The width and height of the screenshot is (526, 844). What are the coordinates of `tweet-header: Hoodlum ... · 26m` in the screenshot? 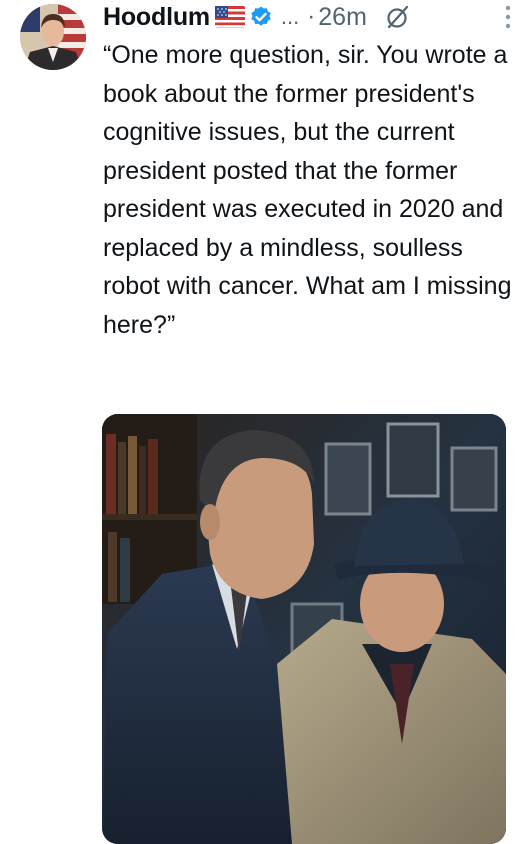 It's located at (306, 17).